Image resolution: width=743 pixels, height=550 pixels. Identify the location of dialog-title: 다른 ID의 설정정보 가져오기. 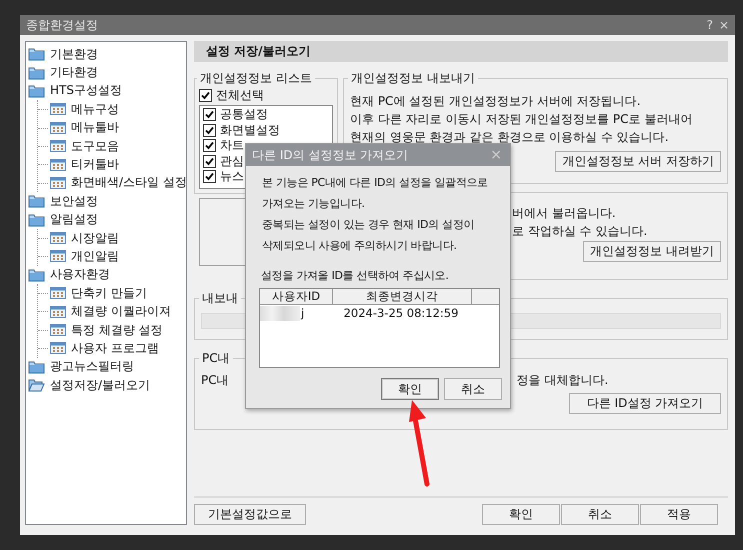
(330, 155).